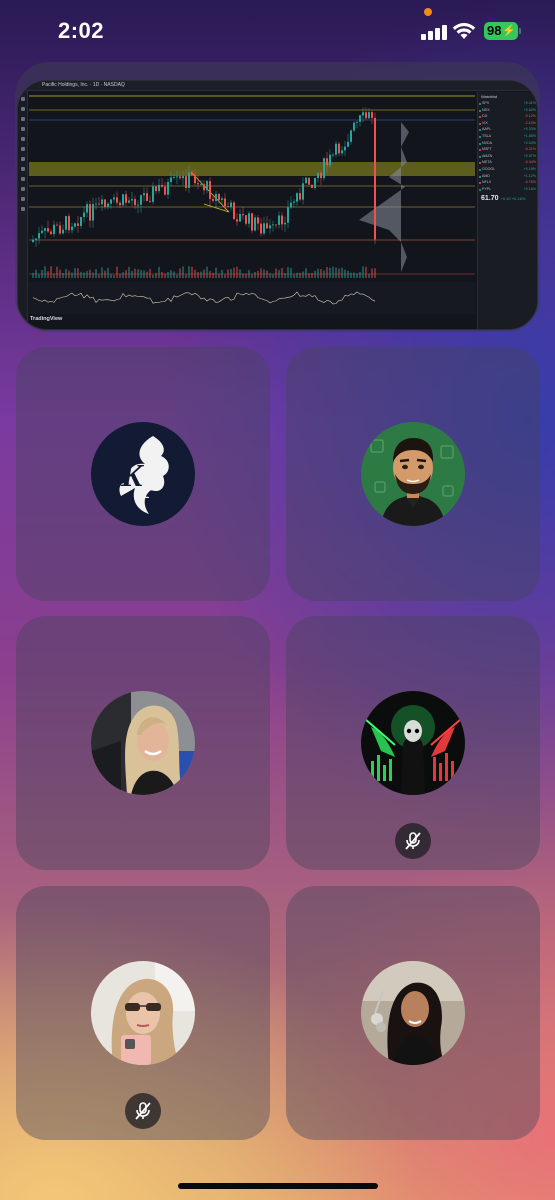 The image size is (555, 1200). I want to click on watchlist-row: NFLX -0.75%, so click(507, 183).